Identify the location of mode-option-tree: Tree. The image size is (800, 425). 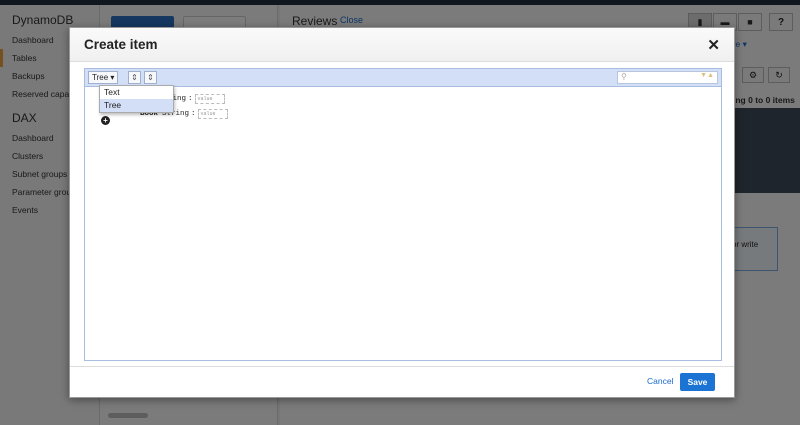
(136, 105).